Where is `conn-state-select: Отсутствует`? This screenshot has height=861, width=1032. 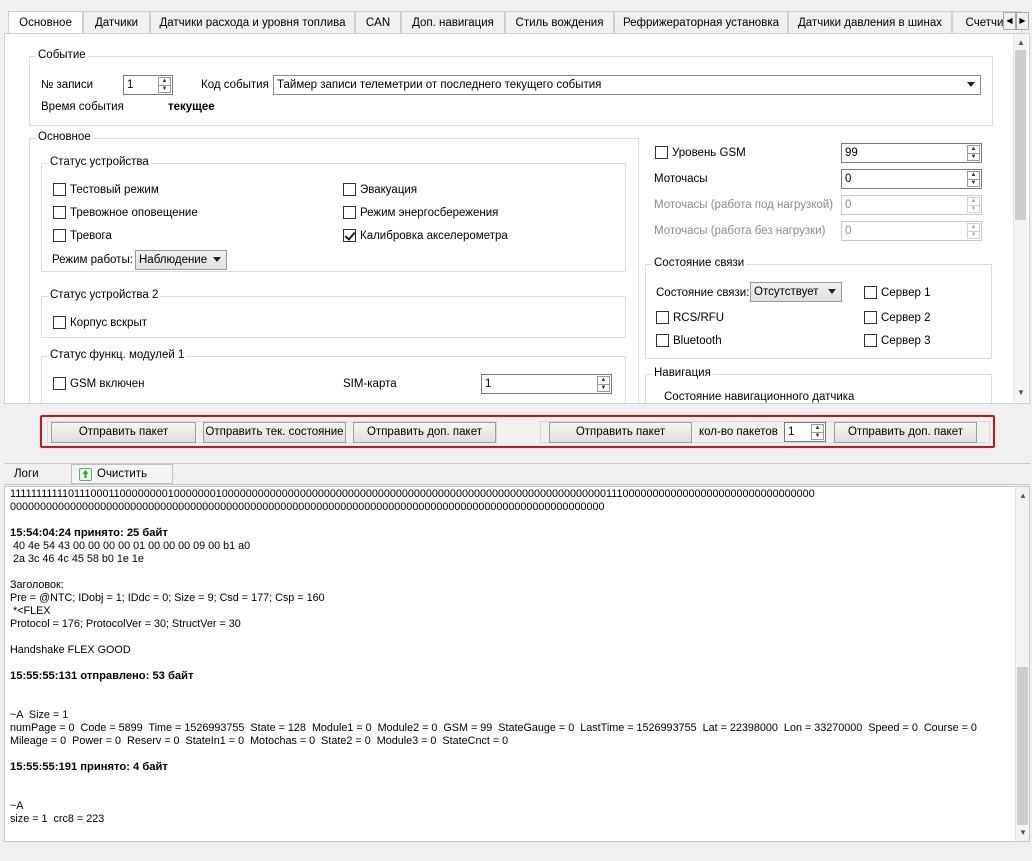
conn-state-select: Отсутствует is located at coordinates (796, 292).